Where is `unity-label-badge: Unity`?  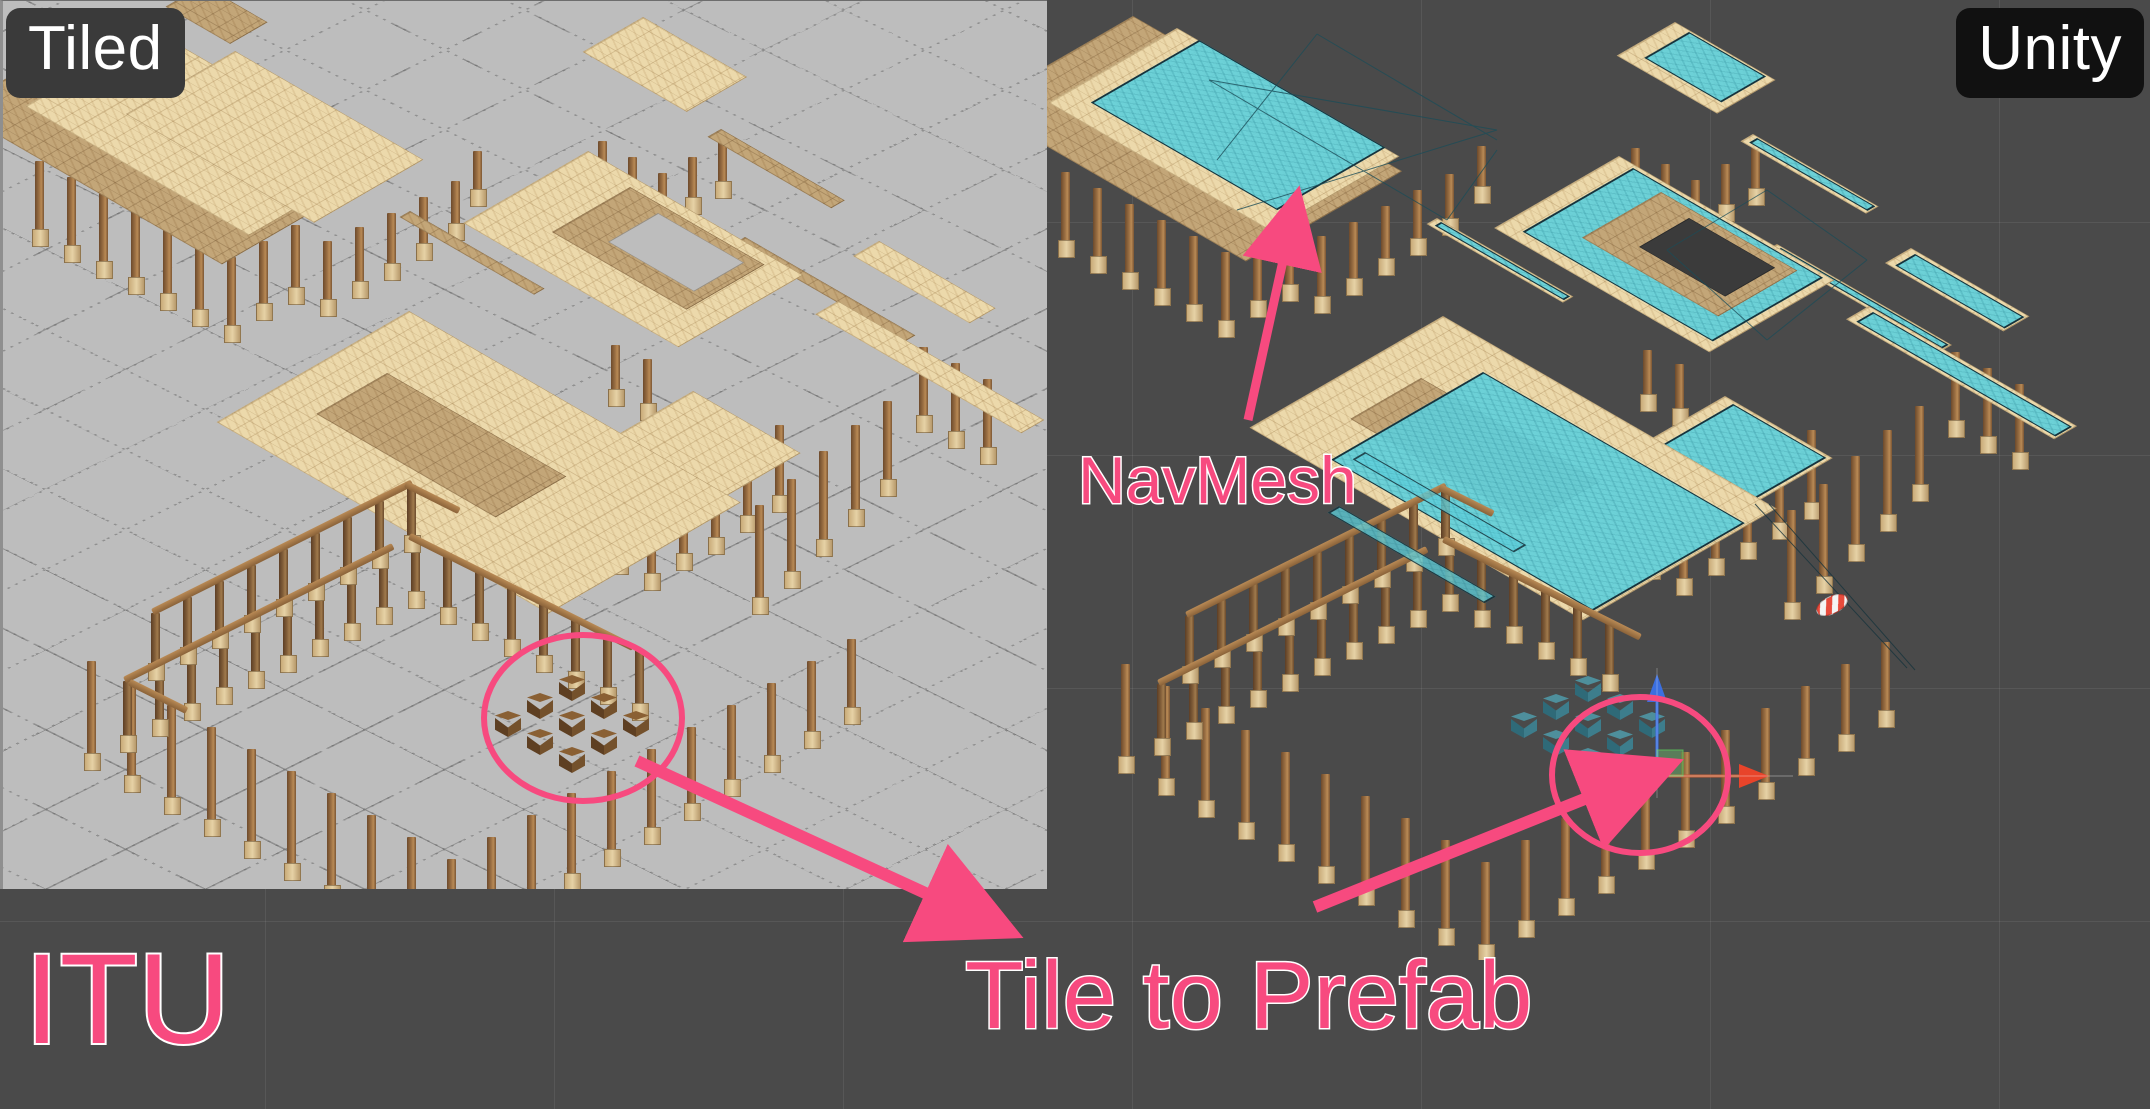
unity-label-badge: Unity is located at coordinates (2050, 53).